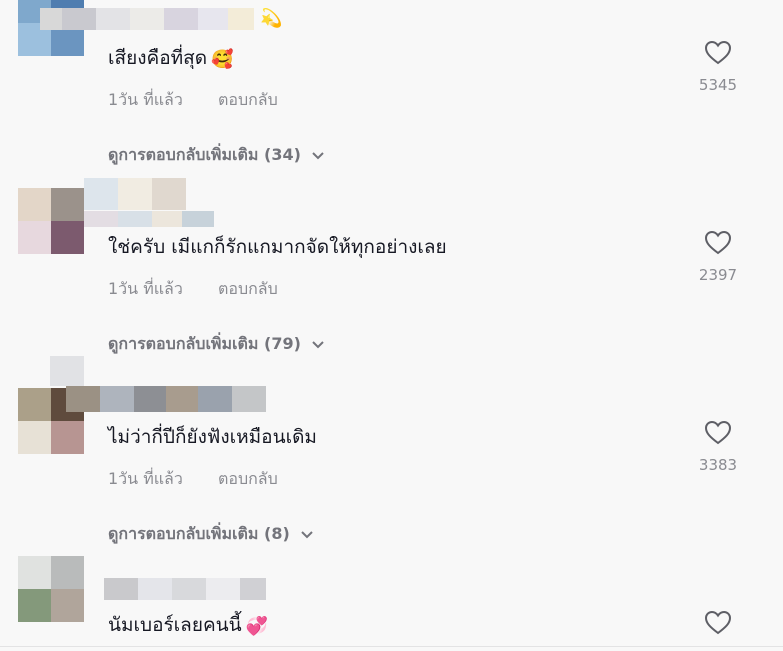  I want to click on like-count: 2397, so click(718, 275).